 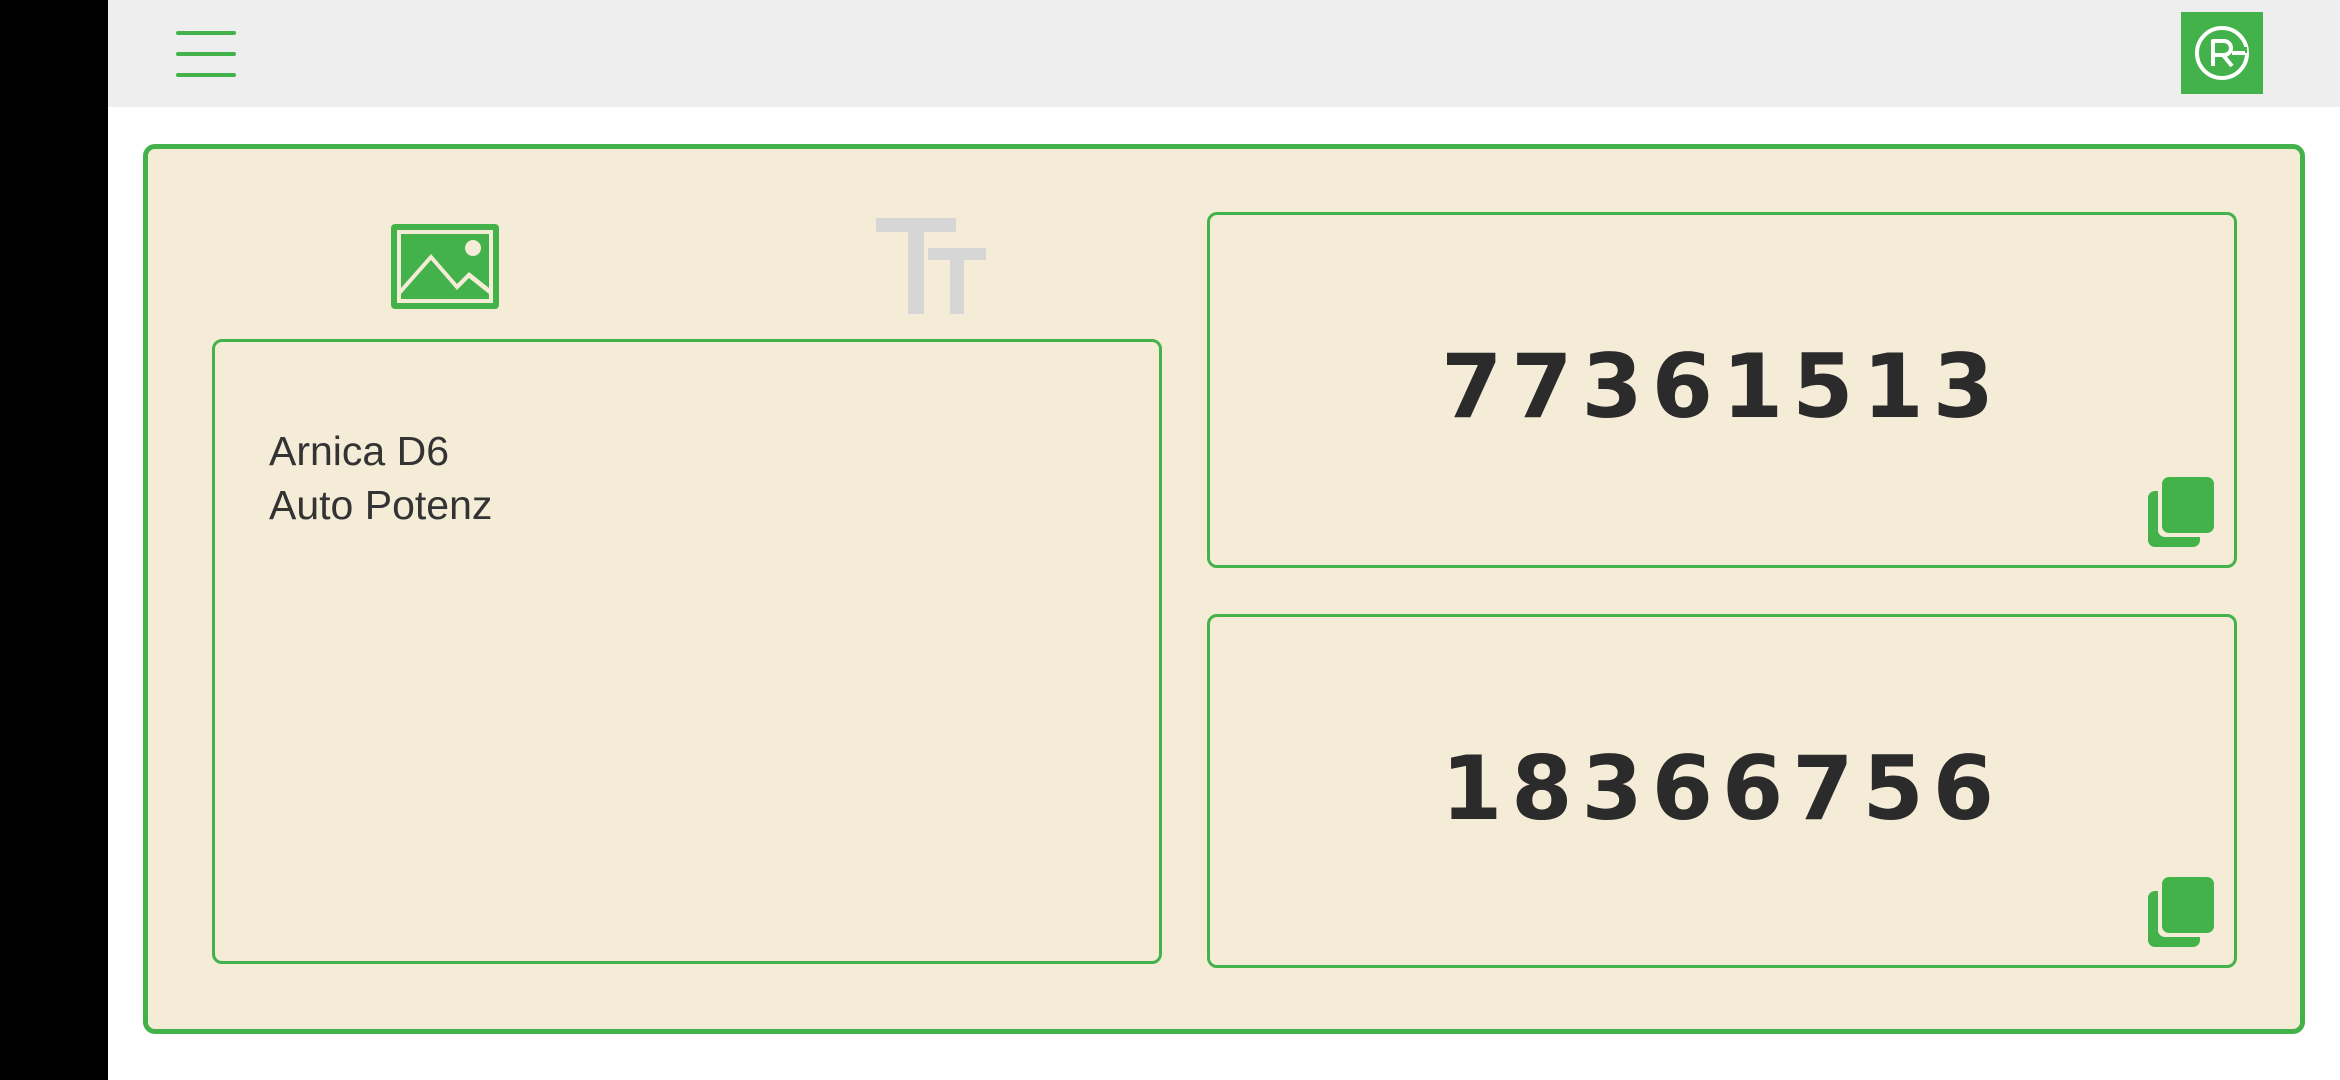 I want to click on code-value: 77361513, so click(x=1722, y=386).